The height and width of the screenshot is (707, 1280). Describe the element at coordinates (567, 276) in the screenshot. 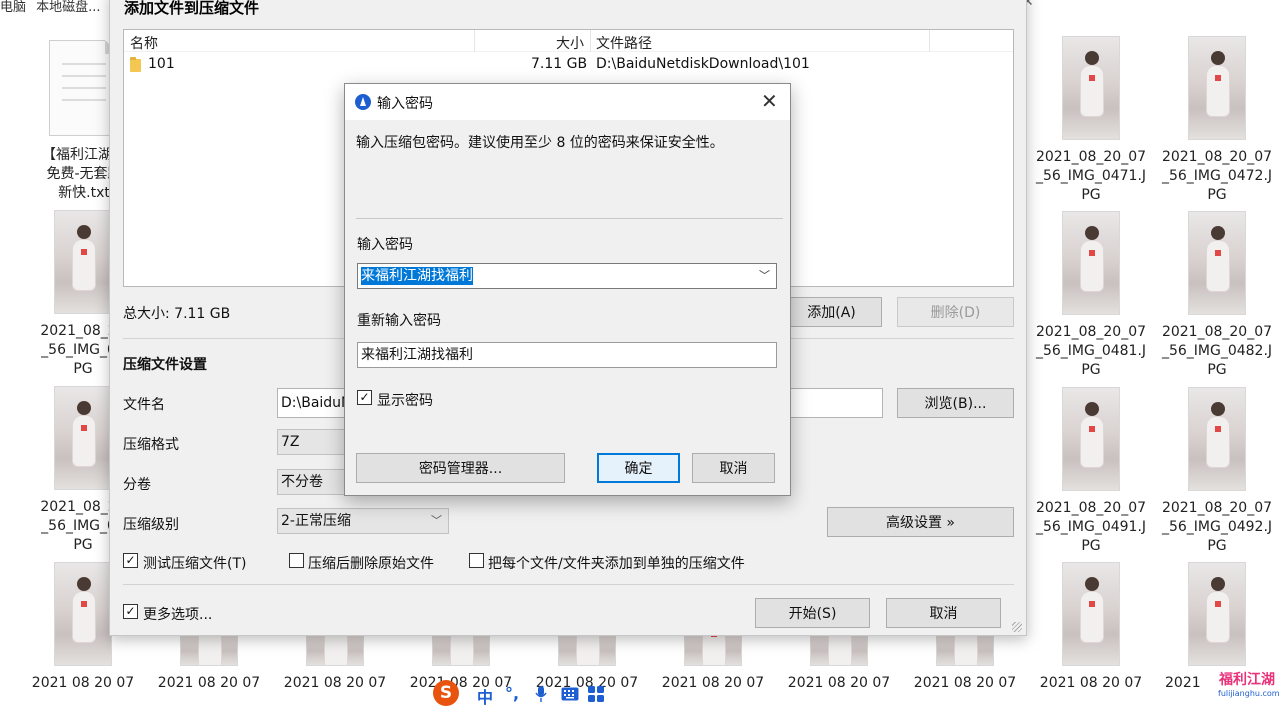

I see `password-input: 来福利江湖找福利 ﹀` at that location.